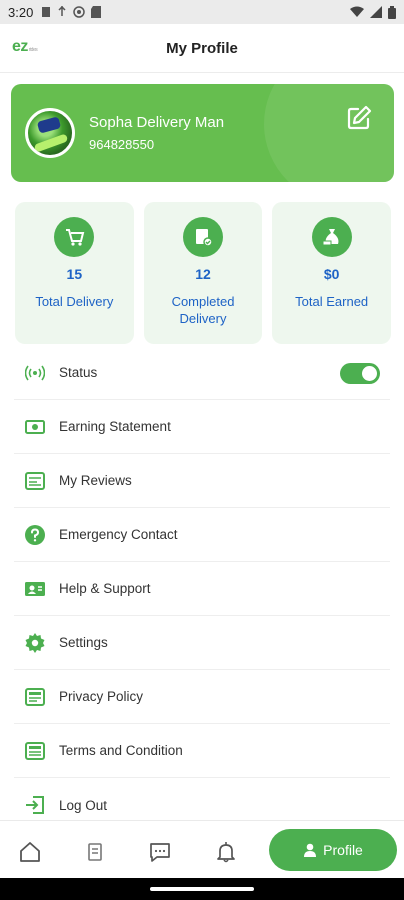  What do you see at coordinates (226, 852) in the screenshot?
I see `bell-icon` at bounding box center [226, 852].